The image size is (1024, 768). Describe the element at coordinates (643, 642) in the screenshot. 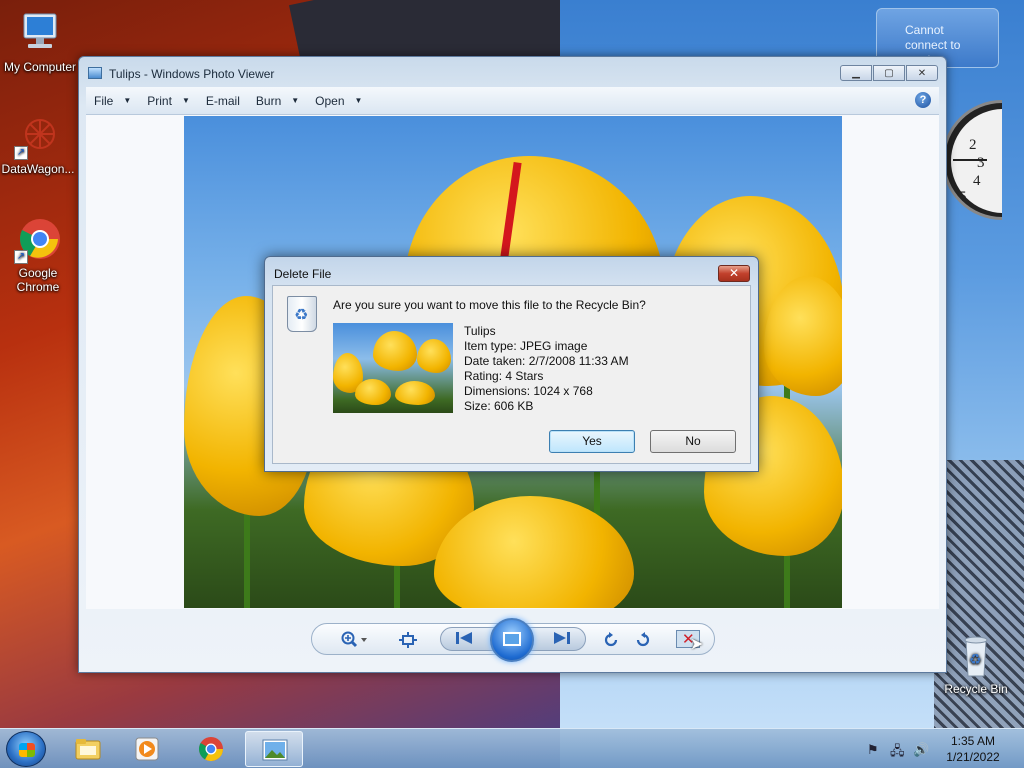

I see `rotate-clockwise-button` at that location.